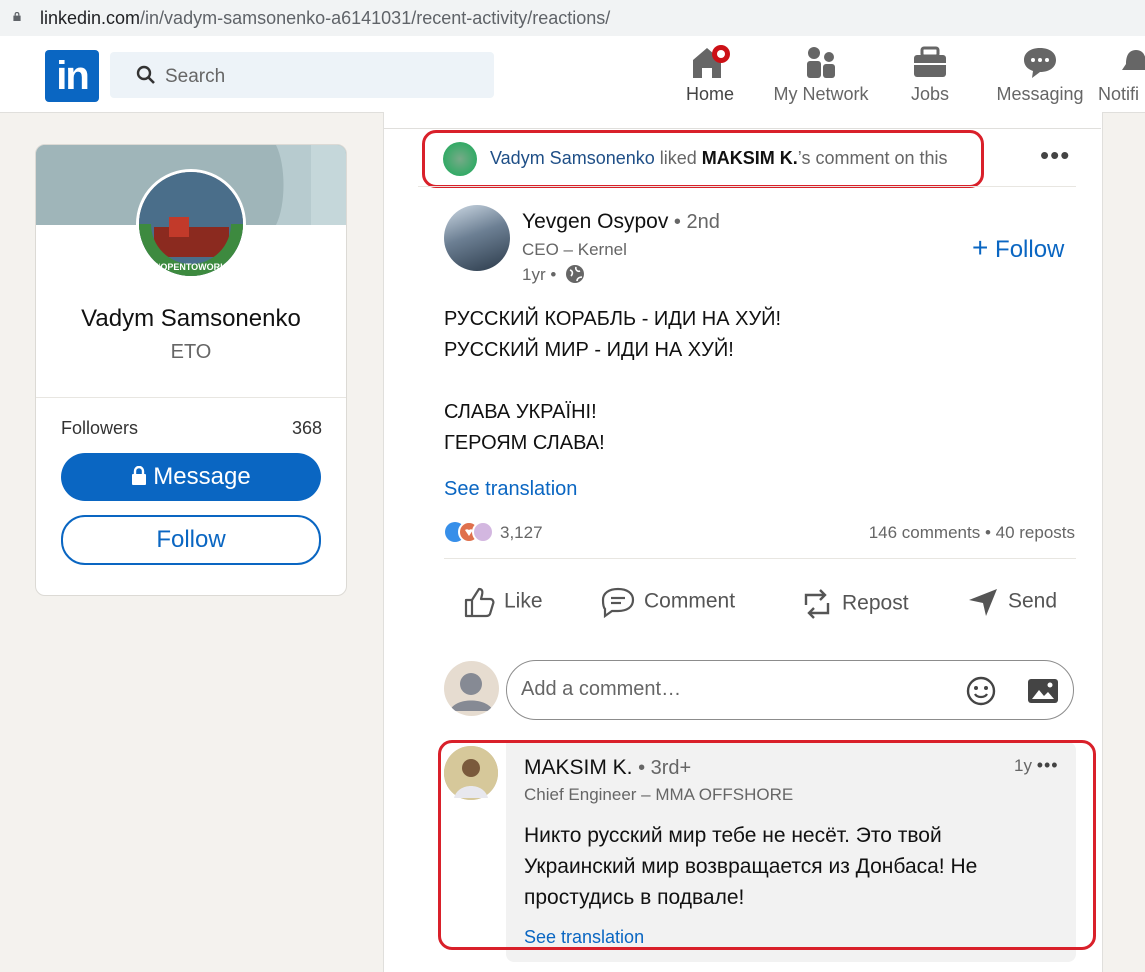  What do you see at coordinates (930, 94) in the screenshot?
I see `nav-jobs-label: Jobs` at bounding box center [930, 94].